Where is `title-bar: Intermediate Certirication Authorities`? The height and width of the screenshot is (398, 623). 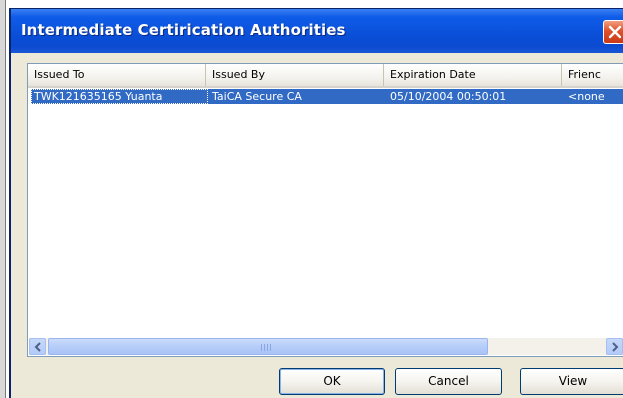 title-bar: Intermediate Certirication Authorities is located at coordinates (317, 31).